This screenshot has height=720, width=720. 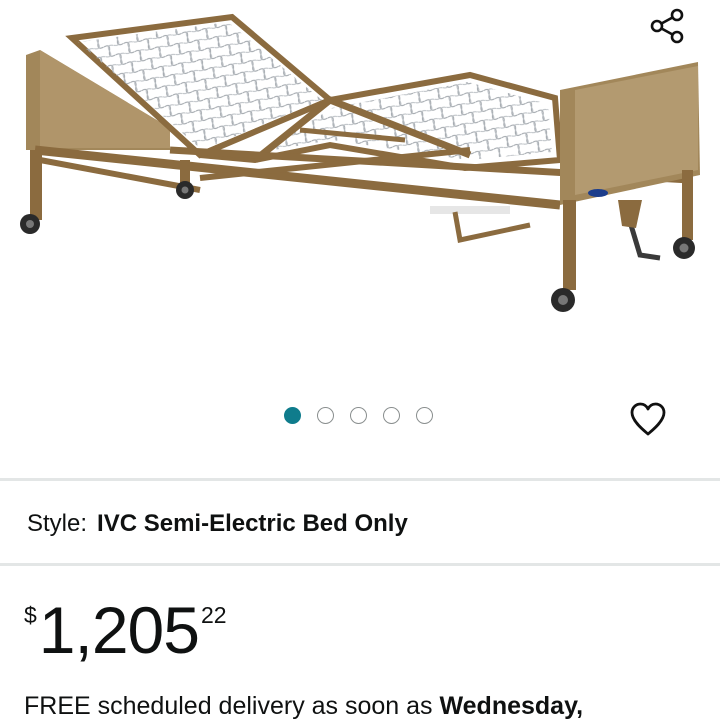 I want to click on style-selector: Style: IVC Semi-Electric Bed Only, so click(x=217, y=524).